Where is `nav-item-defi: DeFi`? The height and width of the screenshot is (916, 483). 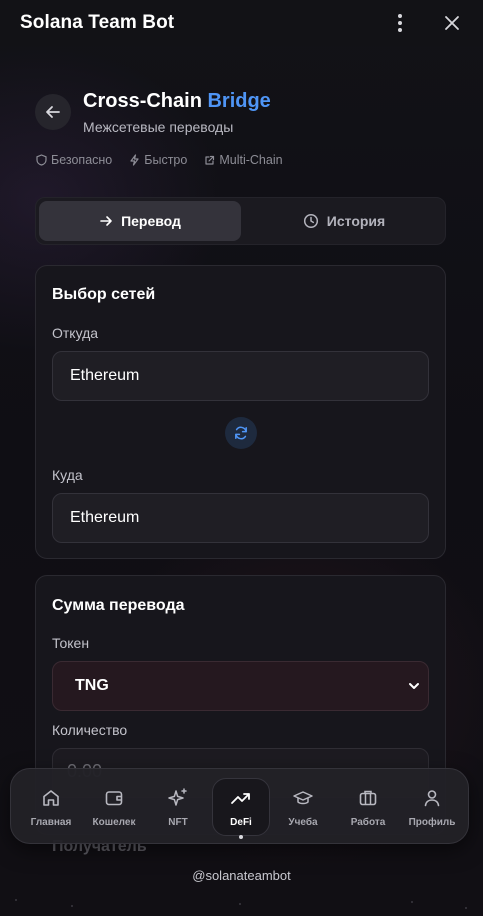
nav-item-defi: DeFi is located at coordinates (241, 807).